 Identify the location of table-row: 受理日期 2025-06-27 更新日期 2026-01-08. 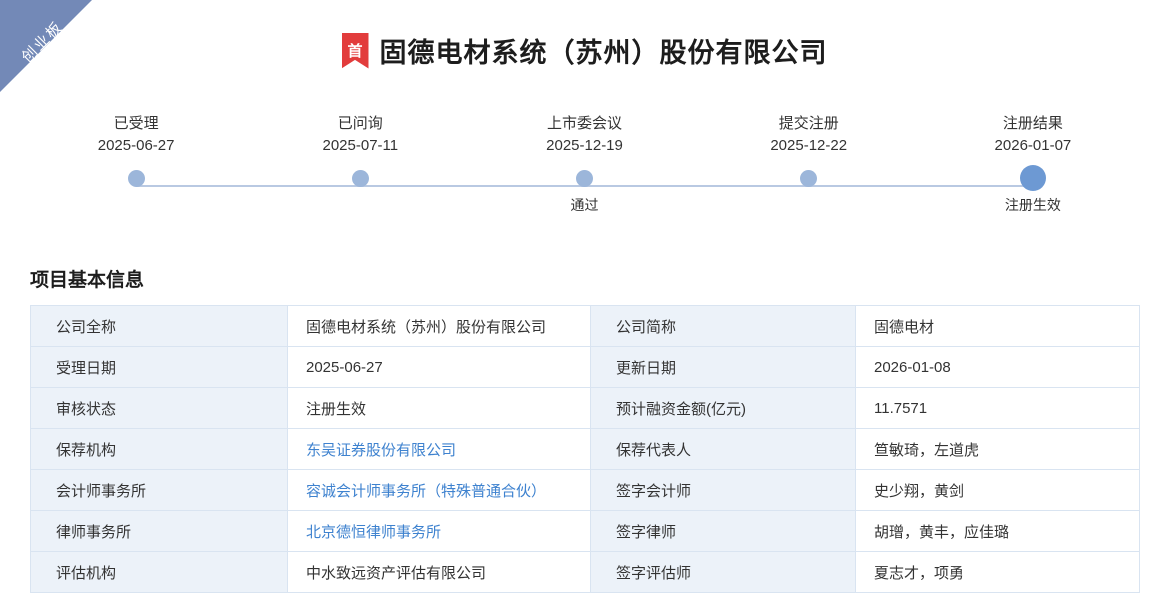
(585, 367).